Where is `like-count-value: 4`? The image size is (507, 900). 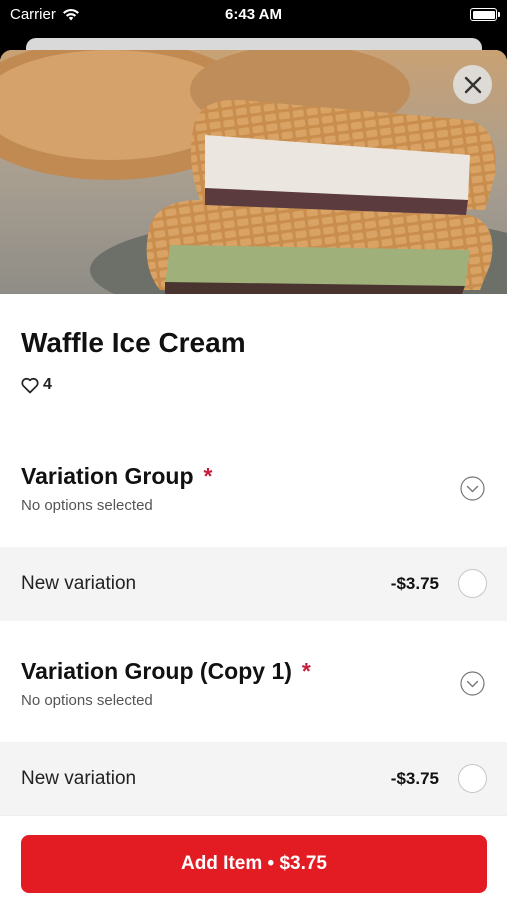
like-count-value: 4 is located at coordinates (47, 384).